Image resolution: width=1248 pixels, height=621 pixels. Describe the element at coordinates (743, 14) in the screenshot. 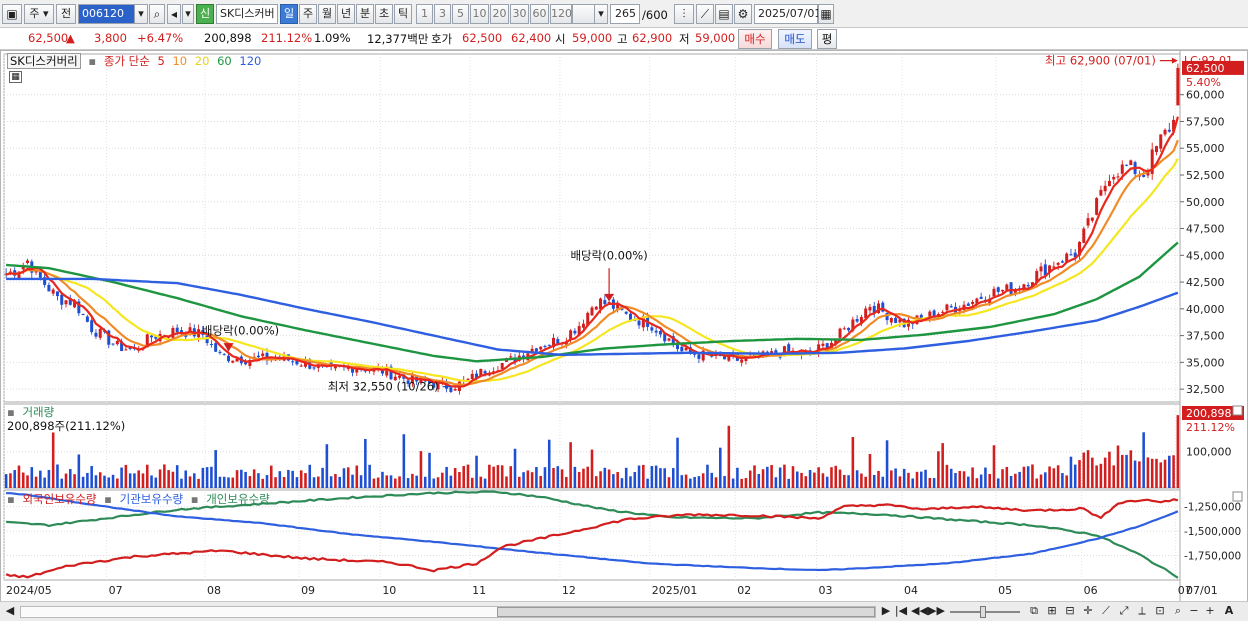

I see `gear-icon: ⚙` at that location.